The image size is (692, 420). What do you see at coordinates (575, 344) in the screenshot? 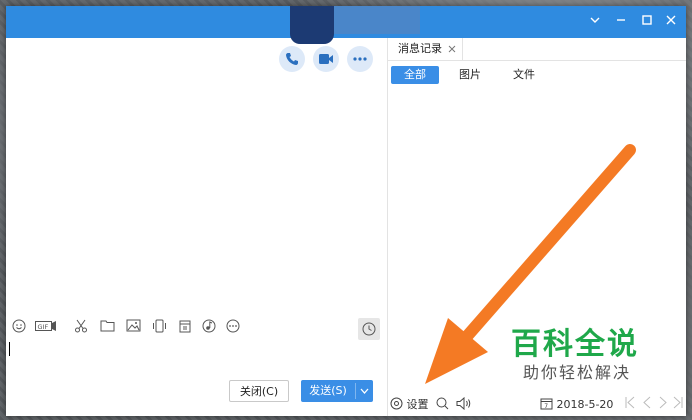
I see `watermark-title: 百科全说` at bounding box center [575, 344].